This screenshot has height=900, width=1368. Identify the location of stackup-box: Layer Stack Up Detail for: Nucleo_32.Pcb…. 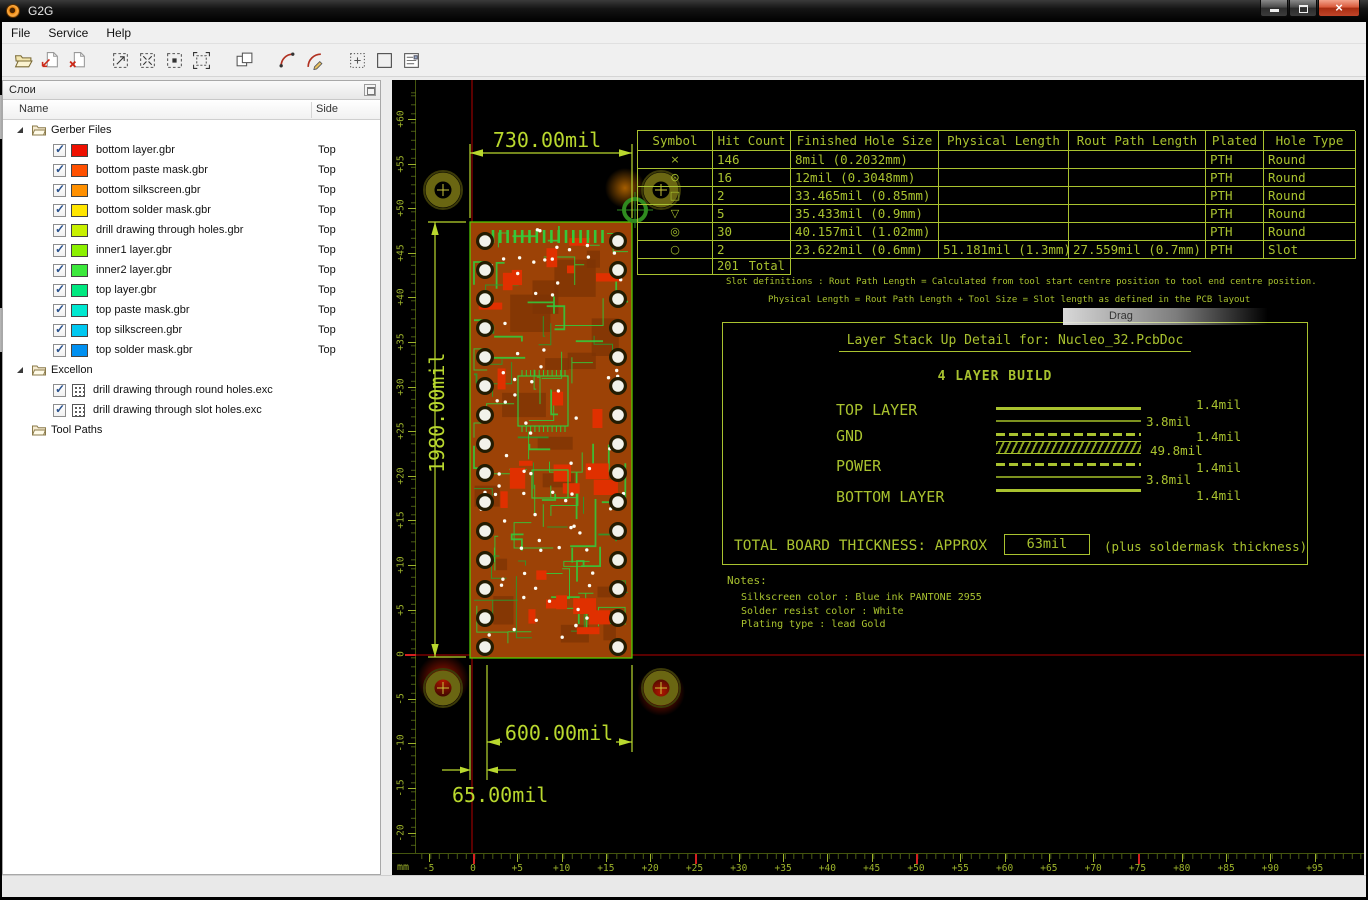
(1015, 443).